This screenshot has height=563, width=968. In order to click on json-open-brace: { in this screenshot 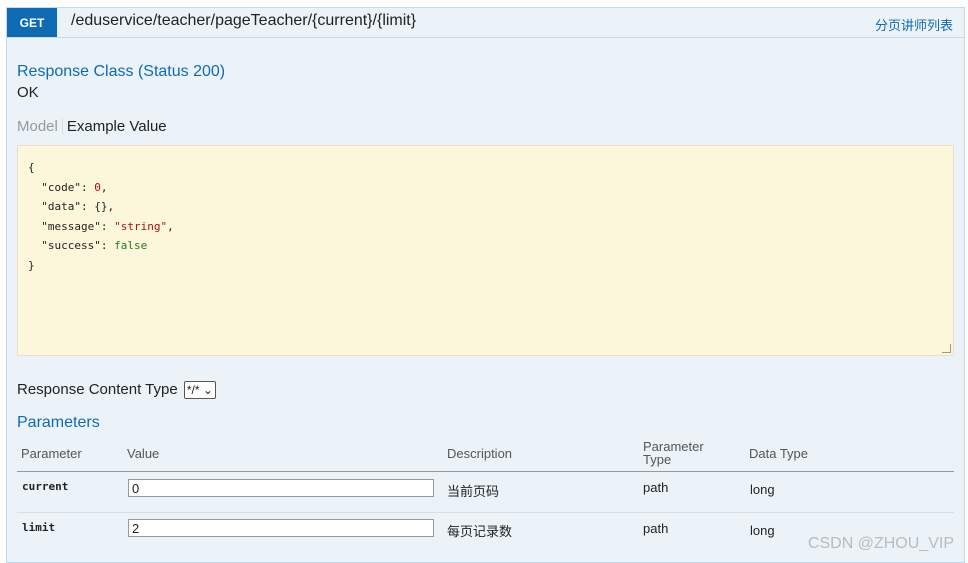, I will do `click(31, 167)`.